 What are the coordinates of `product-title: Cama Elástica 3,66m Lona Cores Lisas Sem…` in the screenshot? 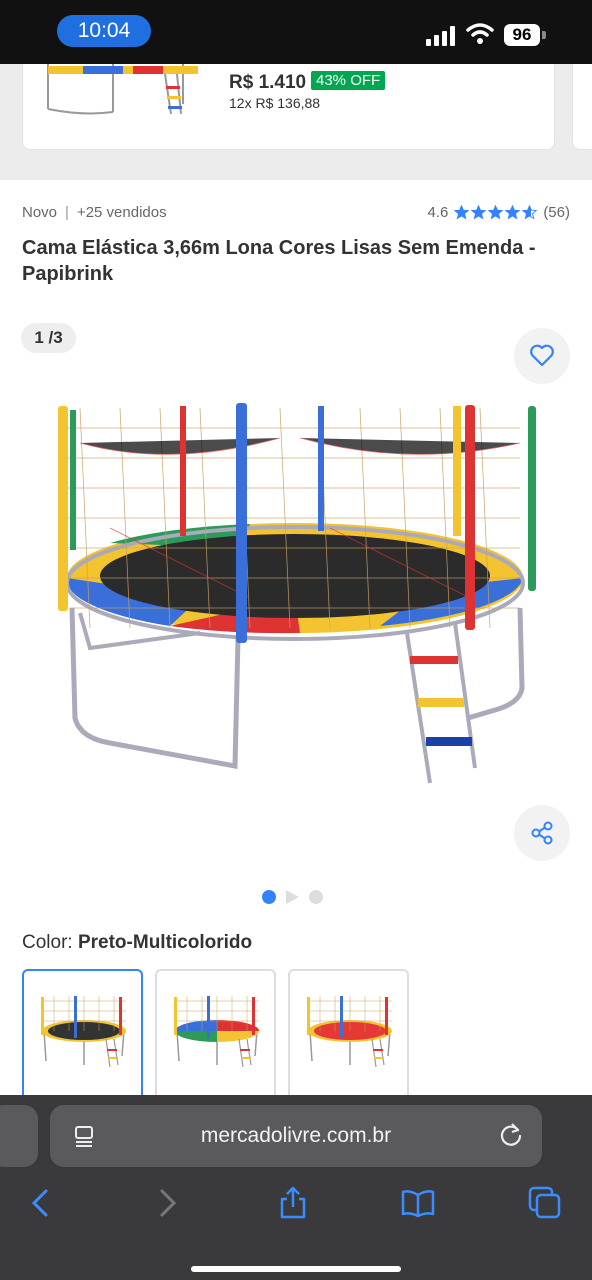 It's located at (279, 261).